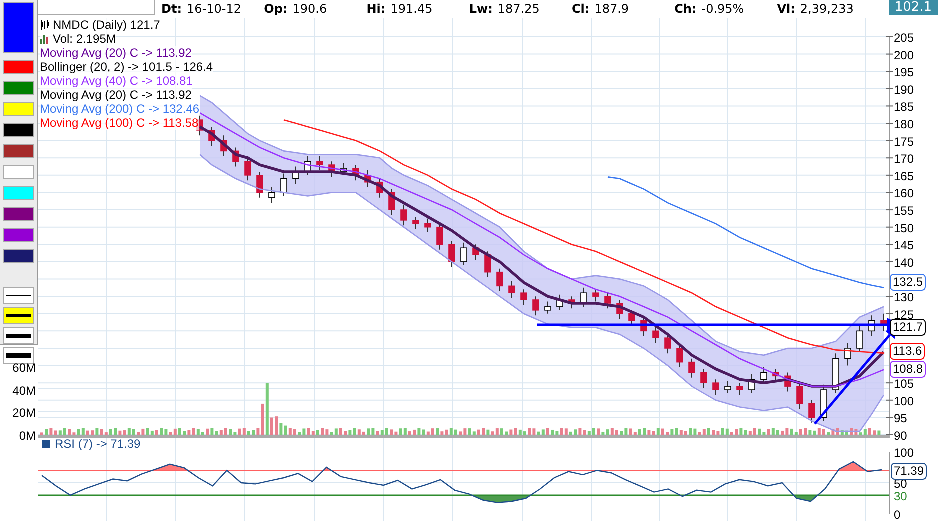 The width and height of the screenshot is (938, 521). I want to click on quote-value: 16-10-12, so click(214, 9).